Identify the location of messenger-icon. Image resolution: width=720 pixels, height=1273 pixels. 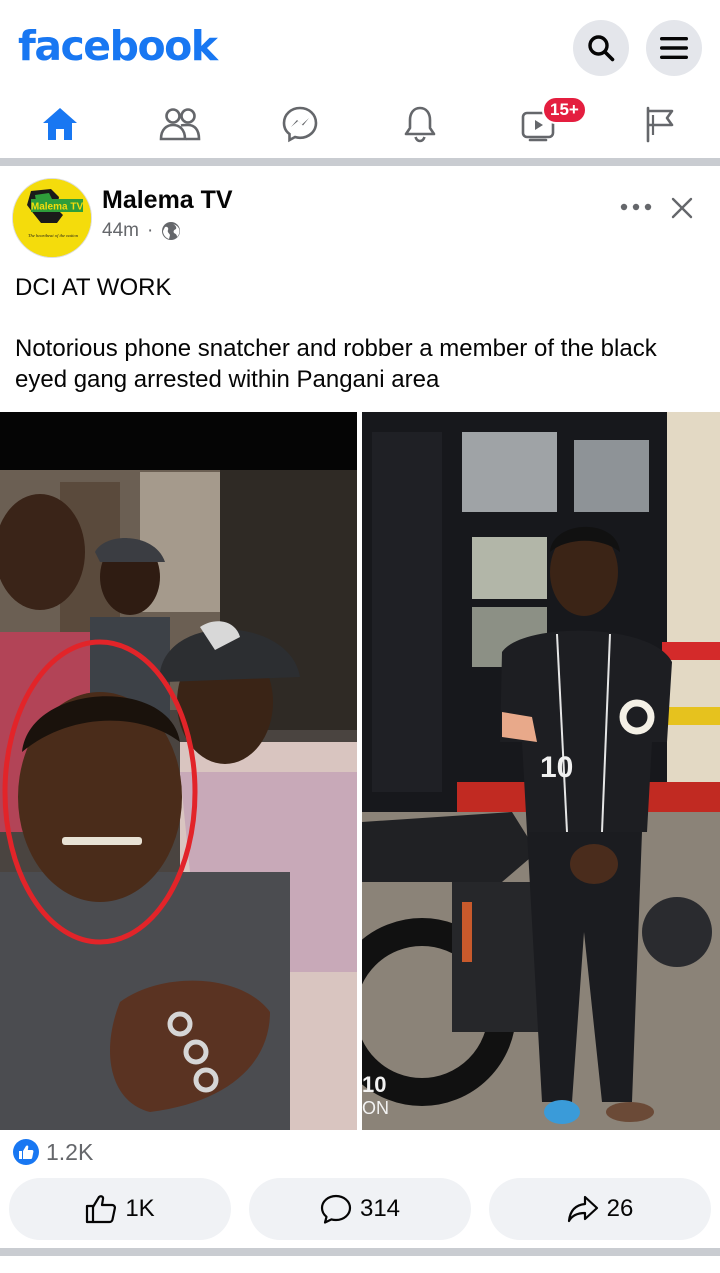
(300, 124).